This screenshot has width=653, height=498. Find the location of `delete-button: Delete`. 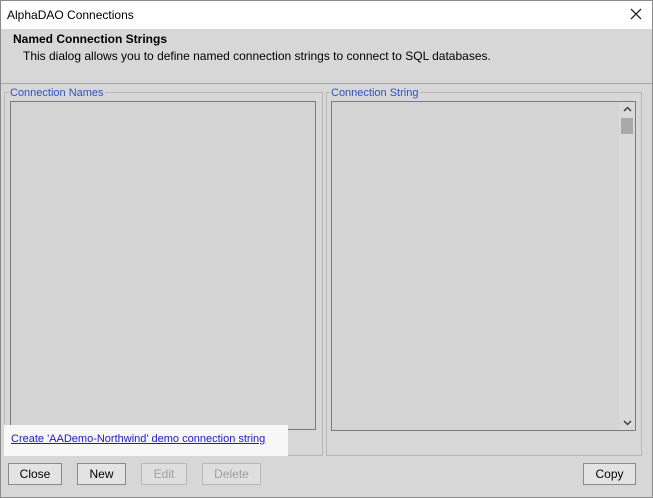

delete-button: Delete is located at coordinates (231, 474).